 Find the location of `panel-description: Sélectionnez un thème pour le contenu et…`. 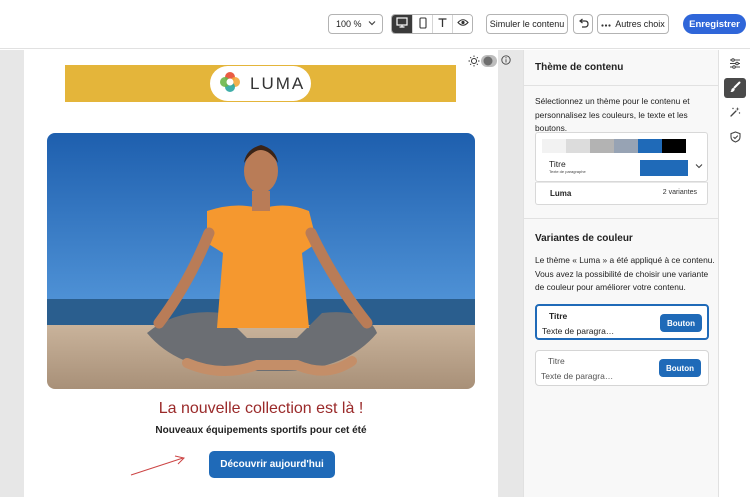

panel-description: Sélectionnez un thème pour le contenu et… is located at coordinates (612, 114).